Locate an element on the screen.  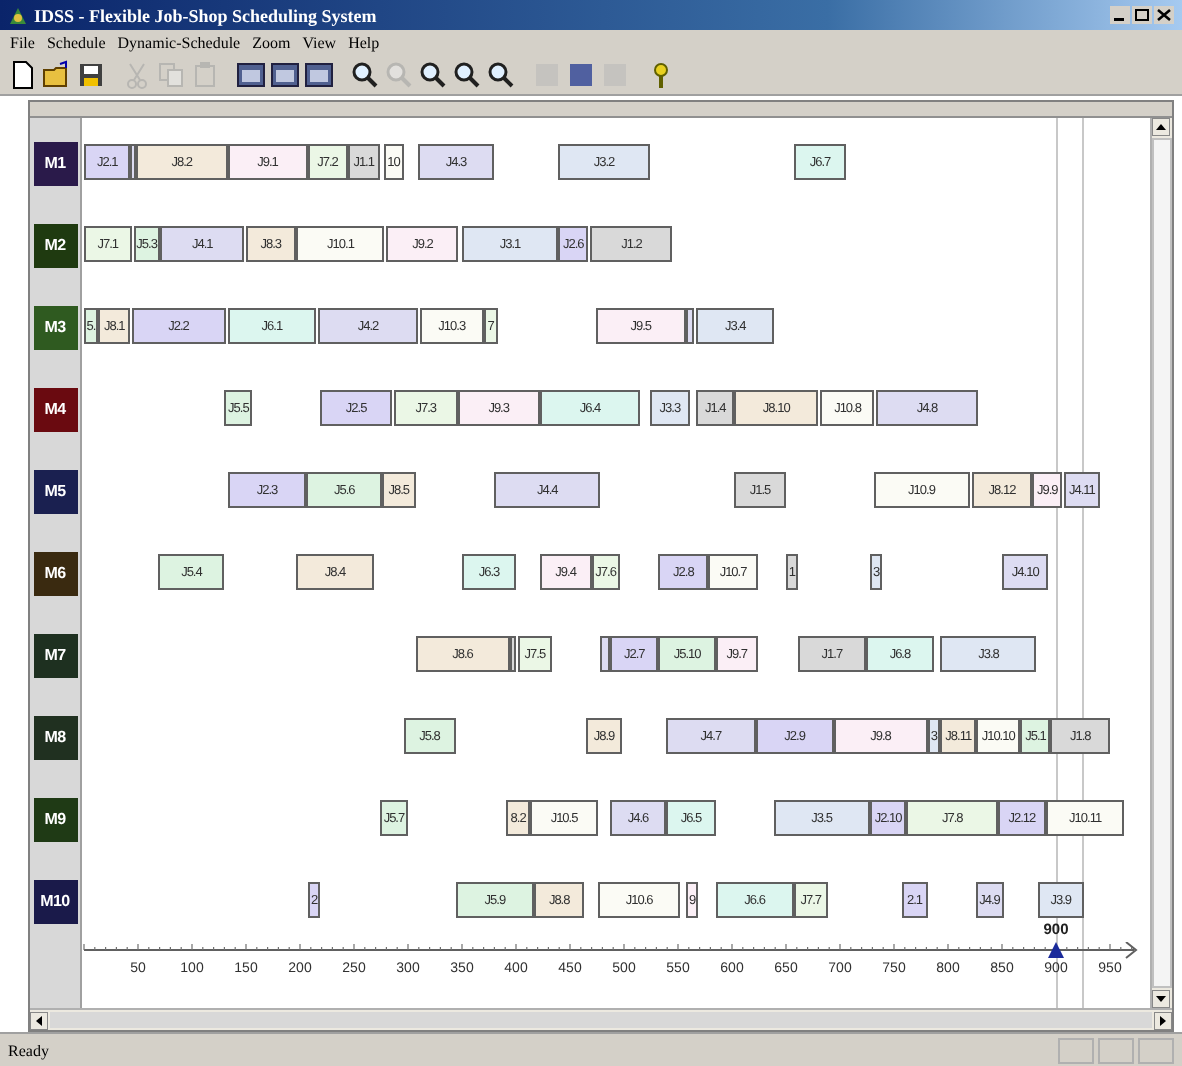
machine-label: M2 is located at coordinates (55, 245).